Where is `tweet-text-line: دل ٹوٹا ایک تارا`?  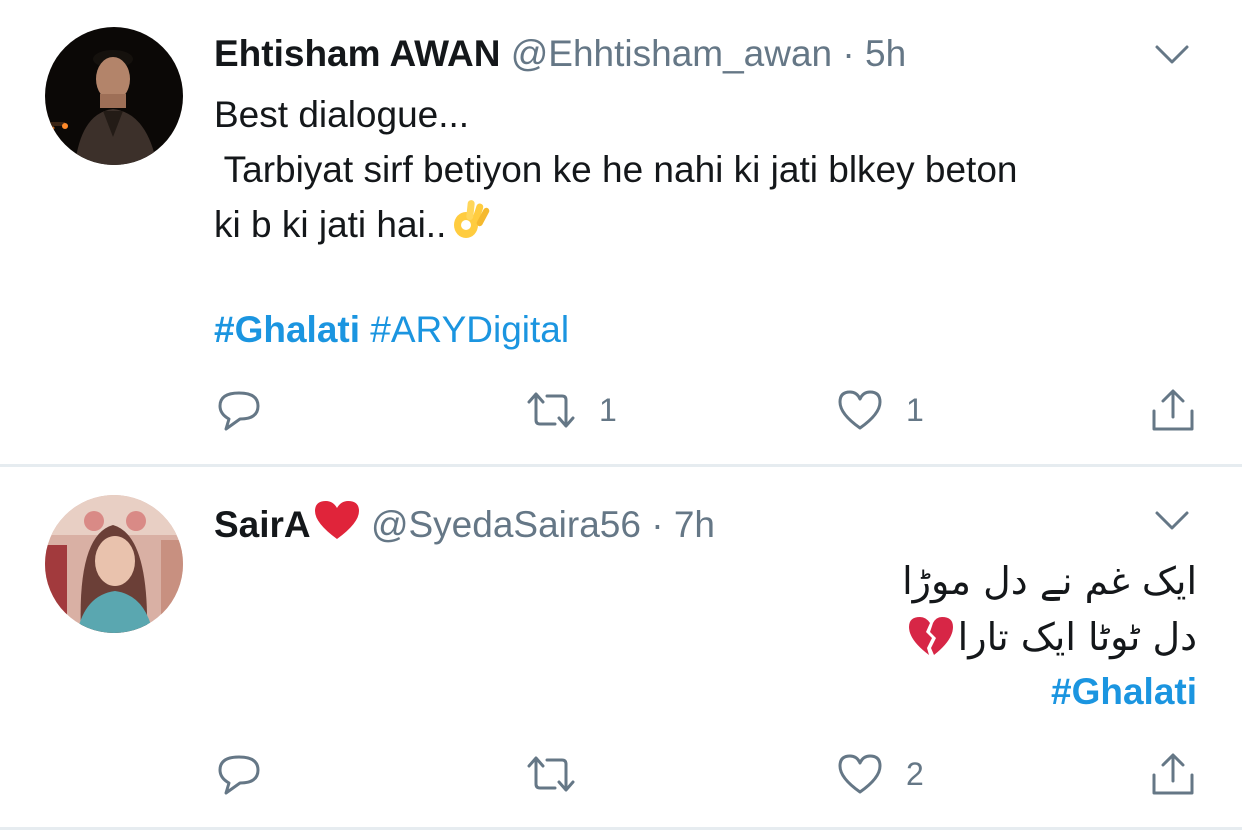 tweet-text-line: دل ٹوٹا ایک تارا is located at coordinates (1077, 637).